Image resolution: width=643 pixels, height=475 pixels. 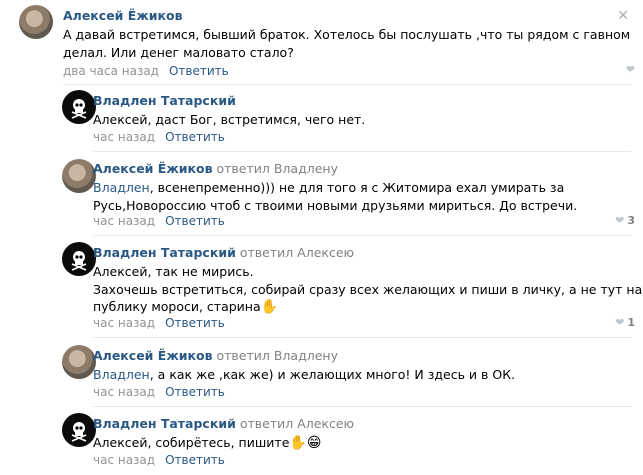 I want to click on comment-header: Алексей Ёжиков, so click(x=123, y=15).